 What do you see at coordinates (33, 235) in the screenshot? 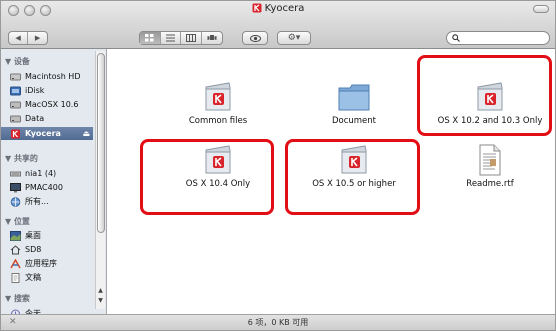
I see `sidebar-item-label: 桌面` at bounding box center [33, 235].